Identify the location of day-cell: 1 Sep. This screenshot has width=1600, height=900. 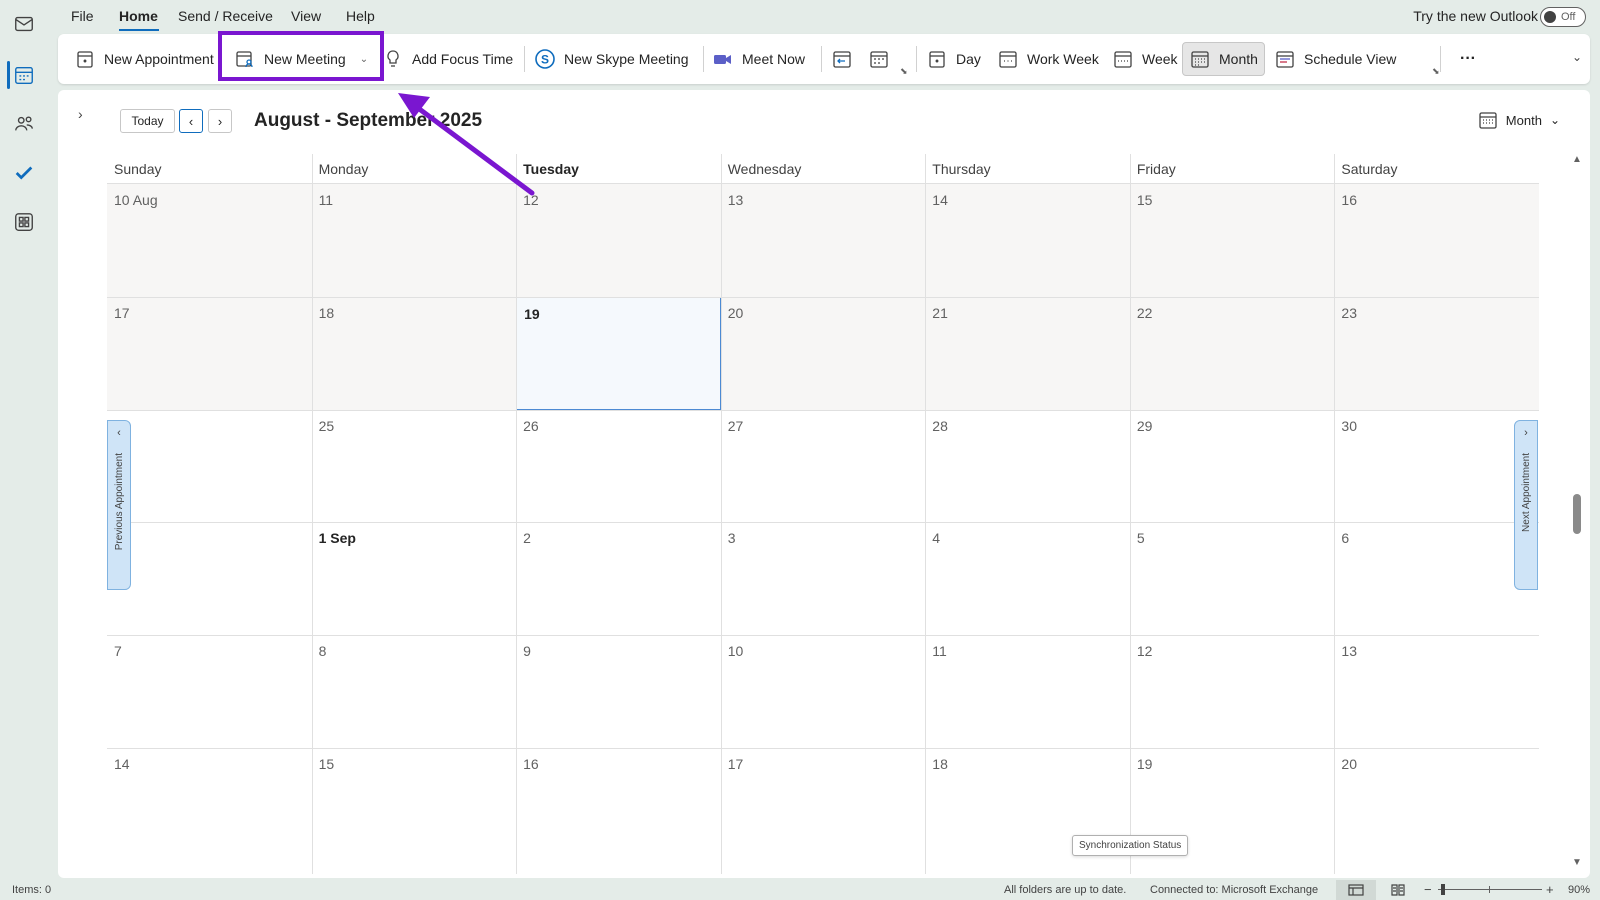
(414, 578).